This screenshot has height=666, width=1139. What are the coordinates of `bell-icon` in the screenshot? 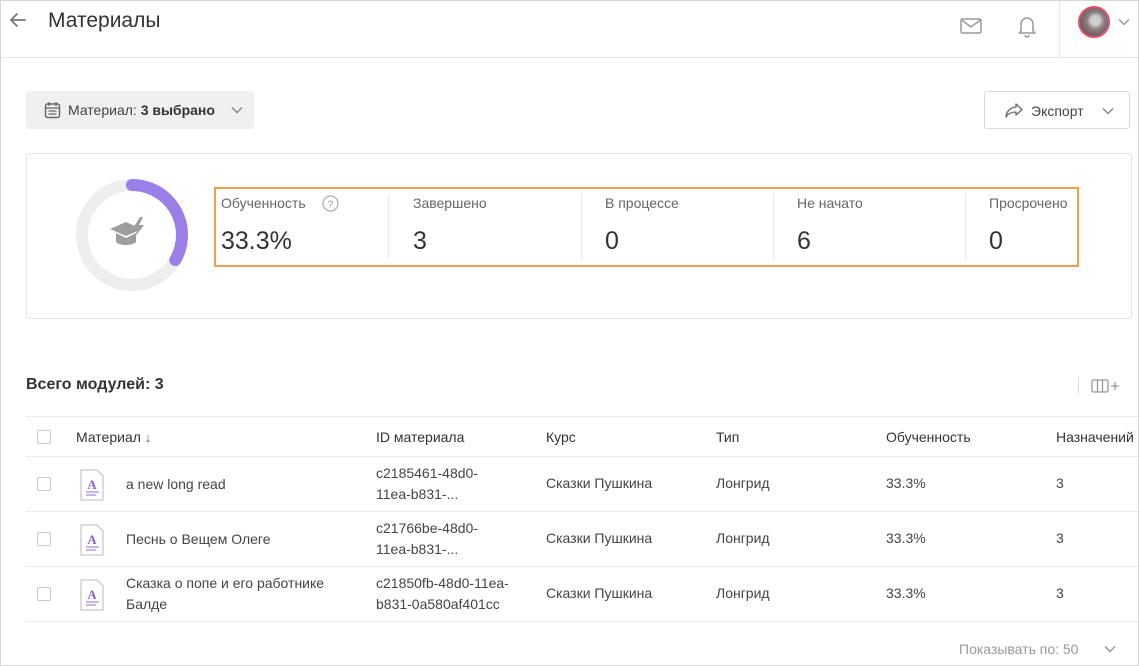 It's located at (1027, 26).